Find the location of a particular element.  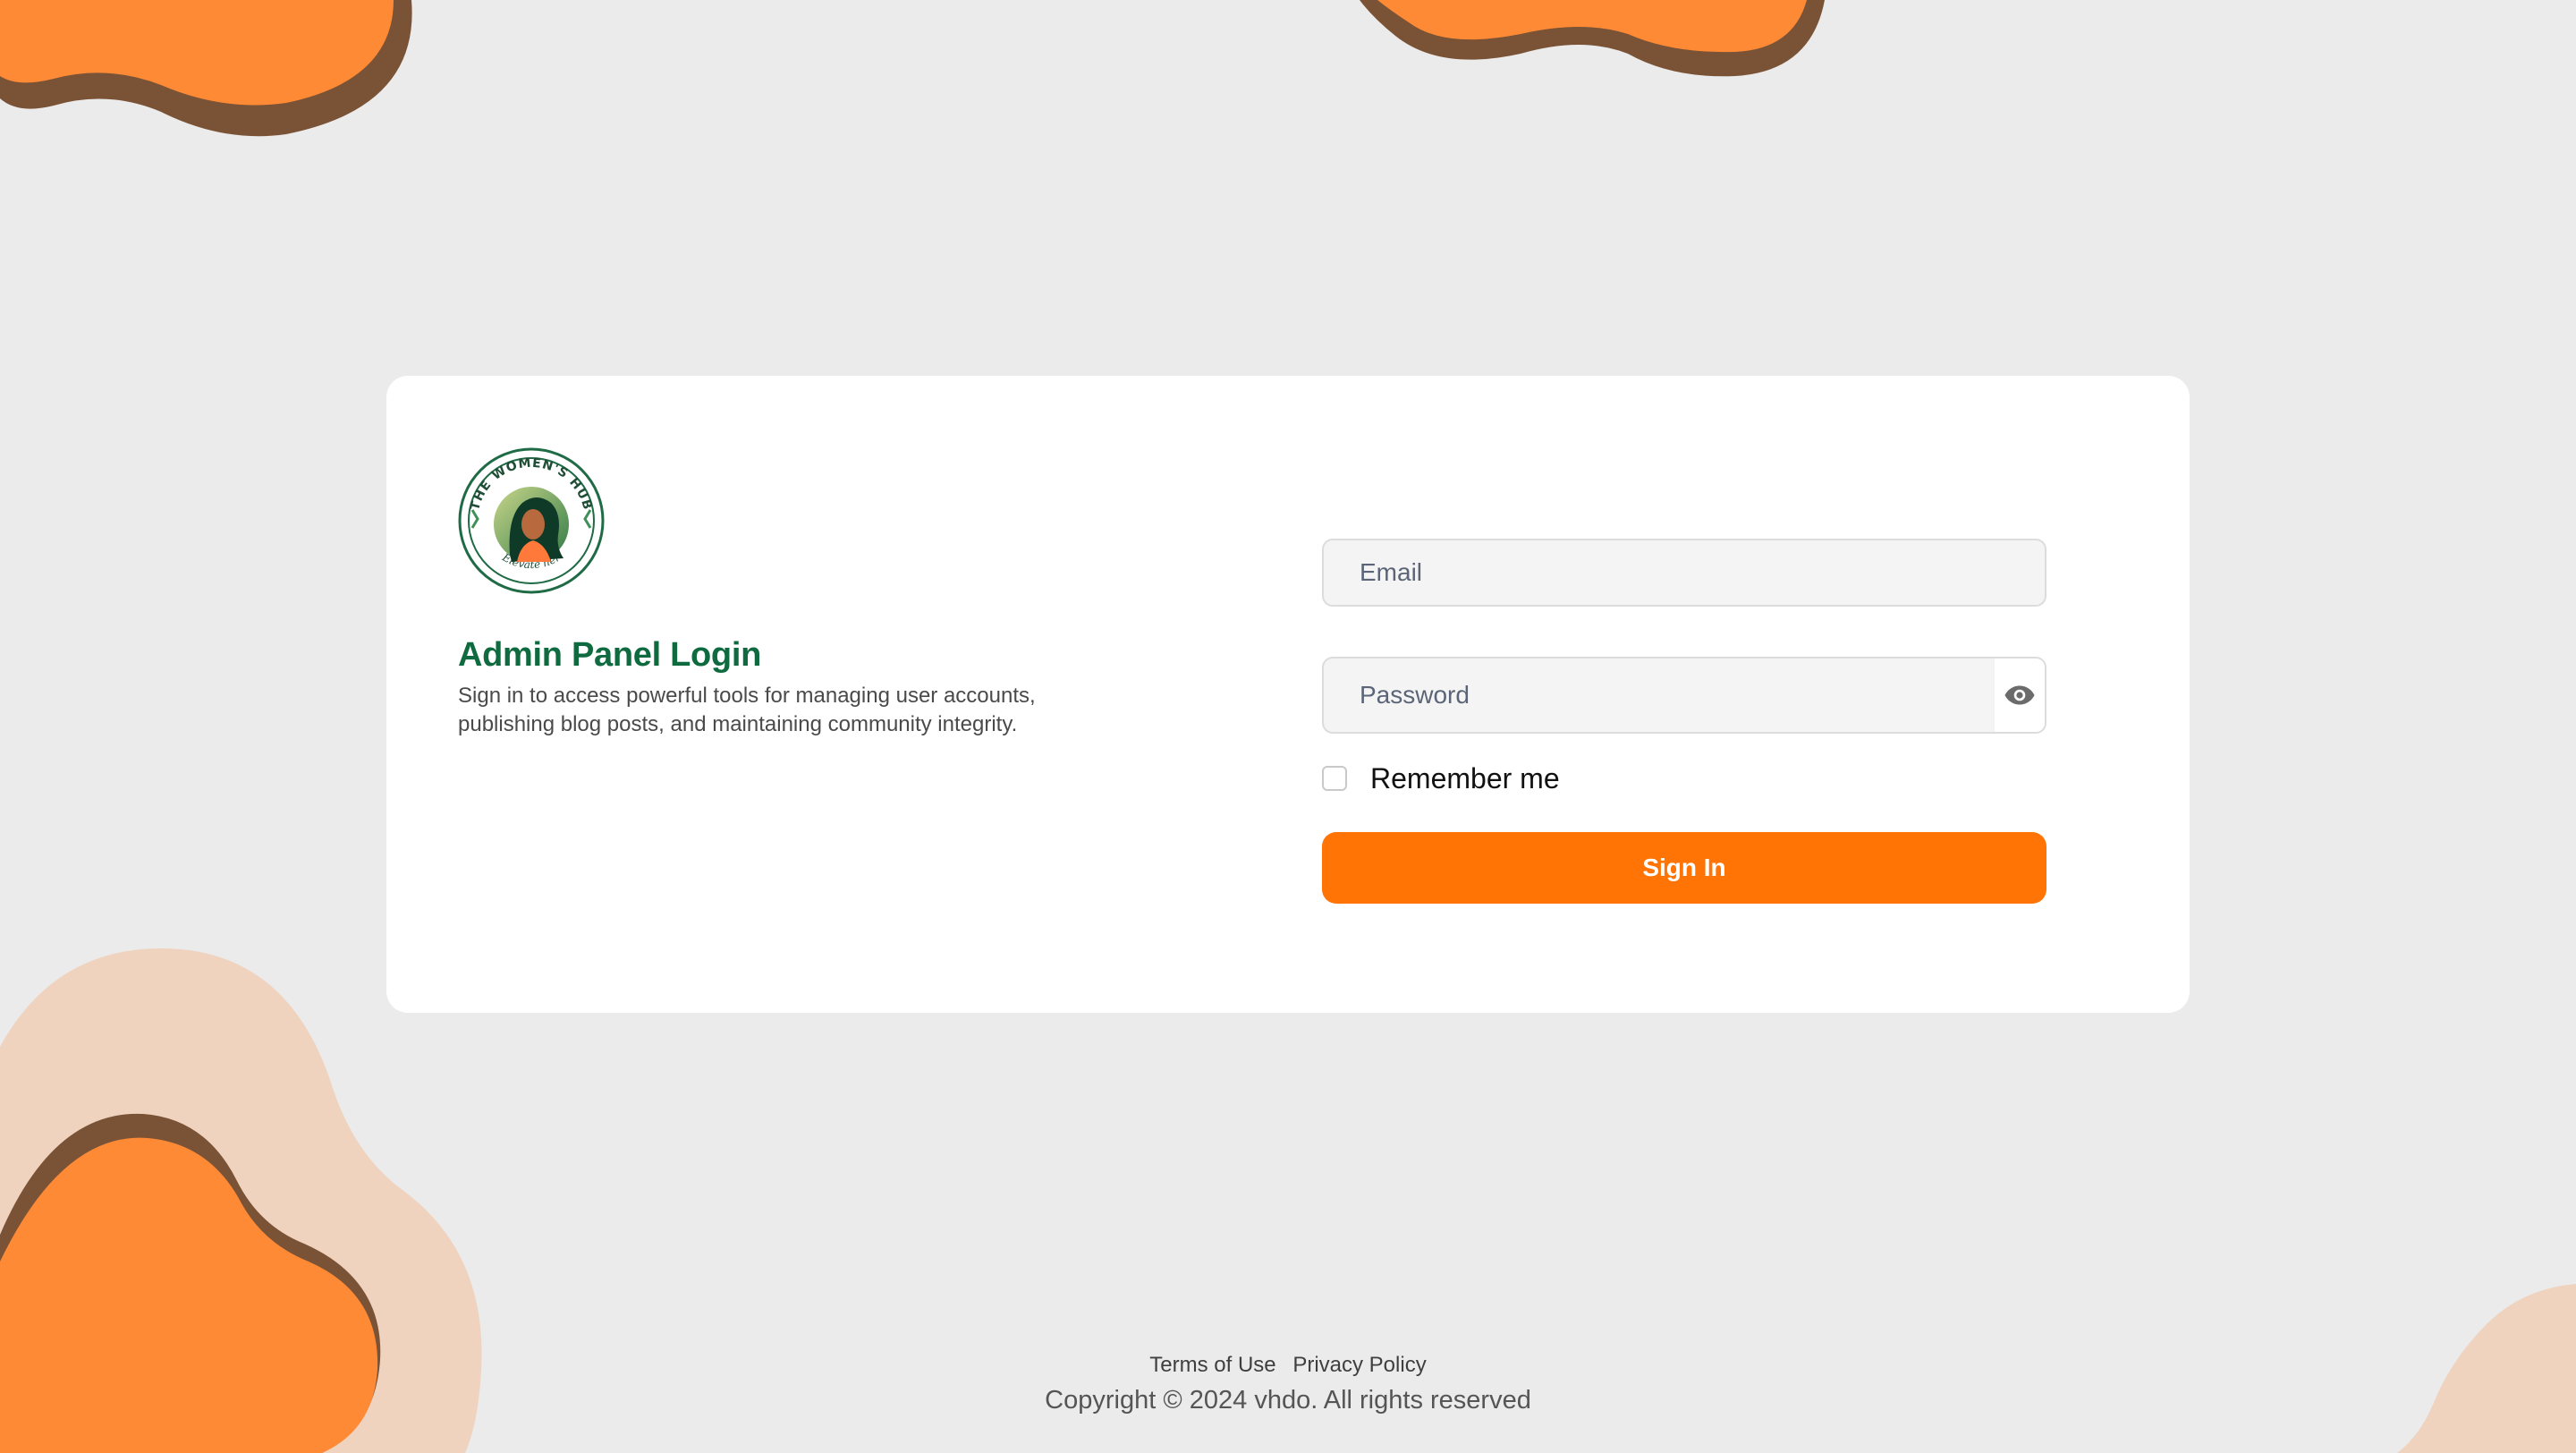

page-title: Admin Panel Login is located at coordinates (610, 655).